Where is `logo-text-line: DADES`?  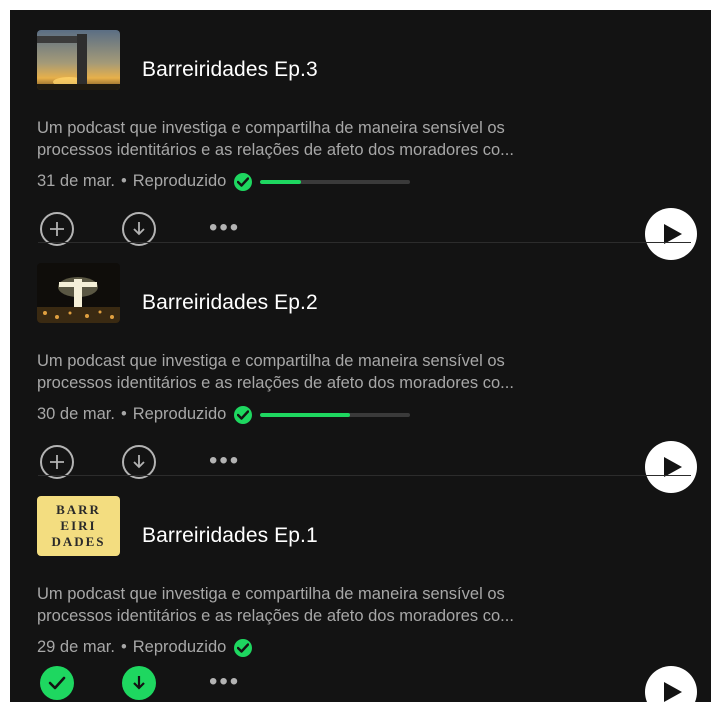
logo-text-line: DADES is located at coordinates (78, 541).